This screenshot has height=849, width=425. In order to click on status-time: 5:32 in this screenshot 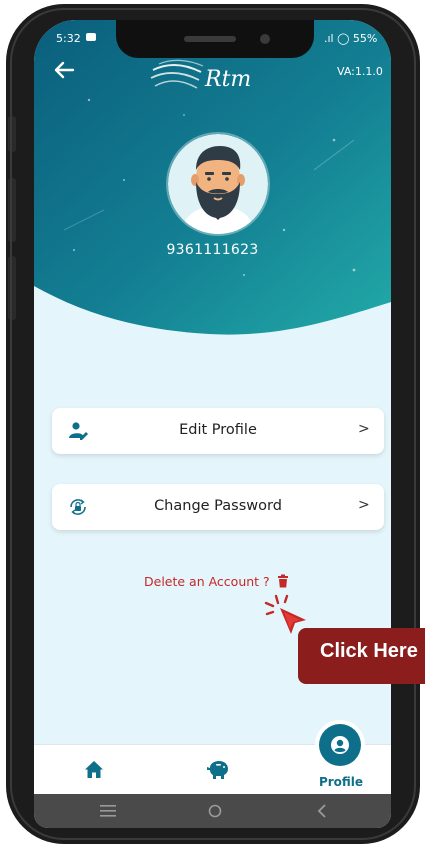, I will do `click(68, 38)`.